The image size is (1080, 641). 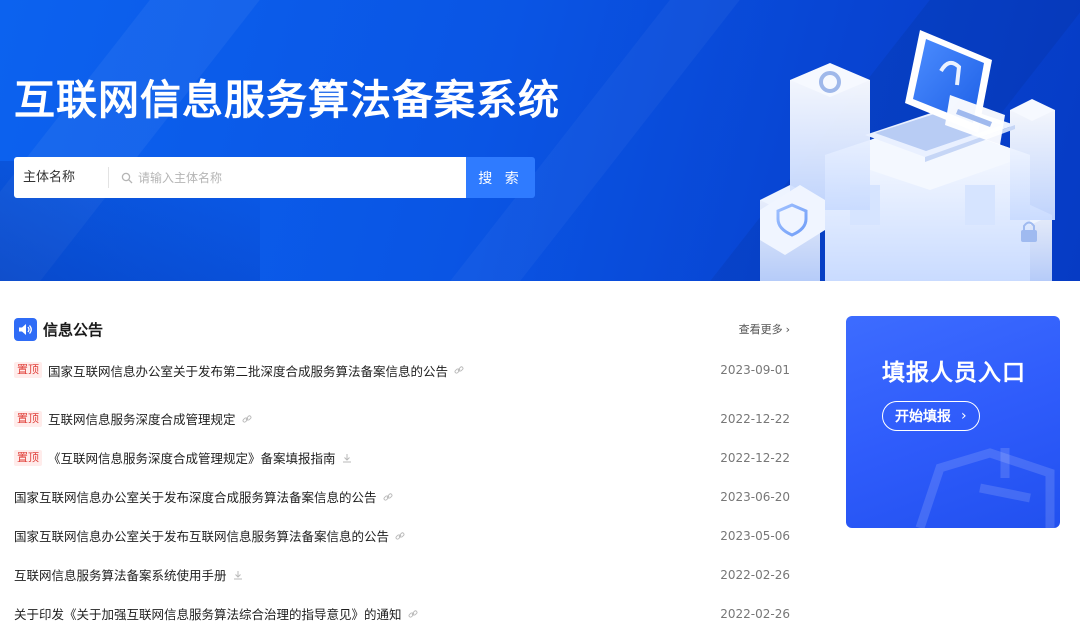 I want to click on view-more-link: 查看更多 ›, so click(x=764, y=329).